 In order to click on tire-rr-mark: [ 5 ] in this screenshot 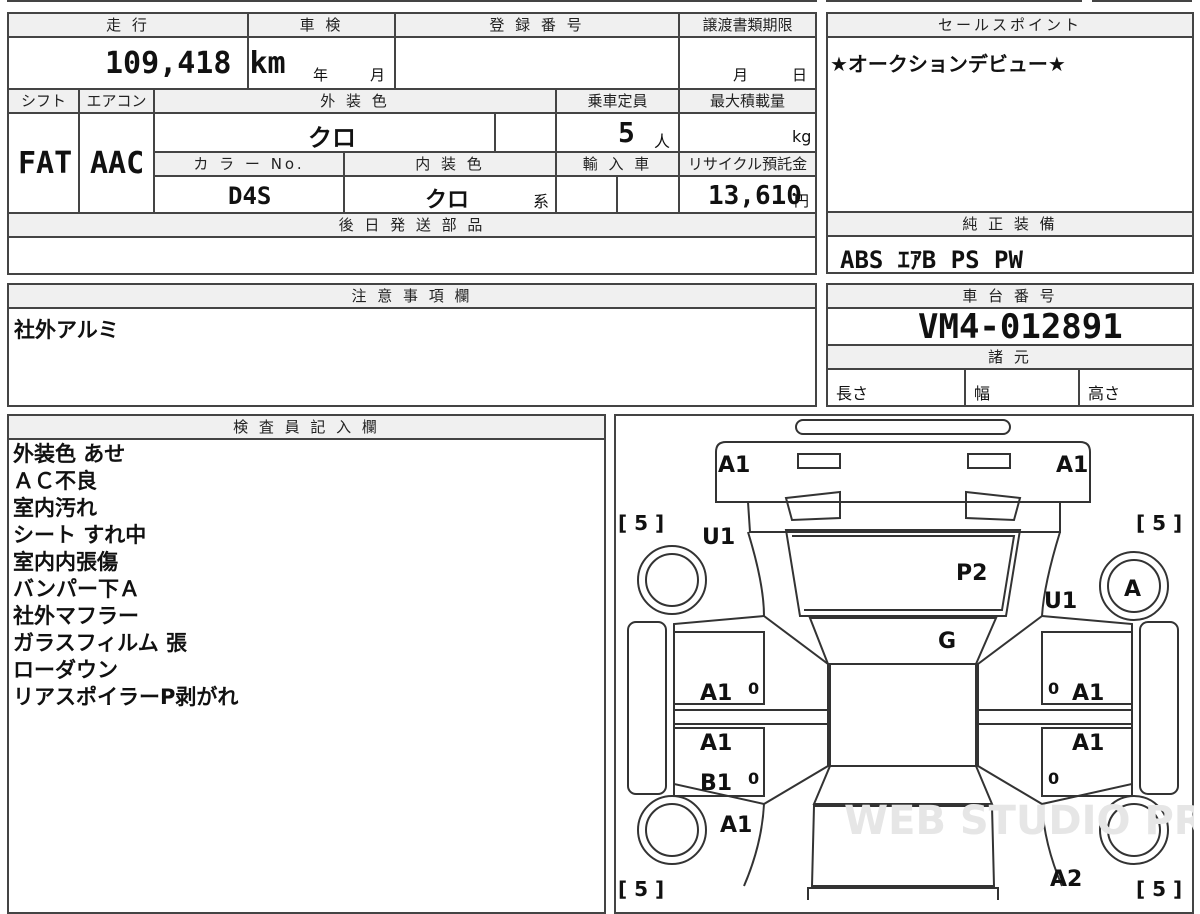, I will do `click(1159, 888)`.